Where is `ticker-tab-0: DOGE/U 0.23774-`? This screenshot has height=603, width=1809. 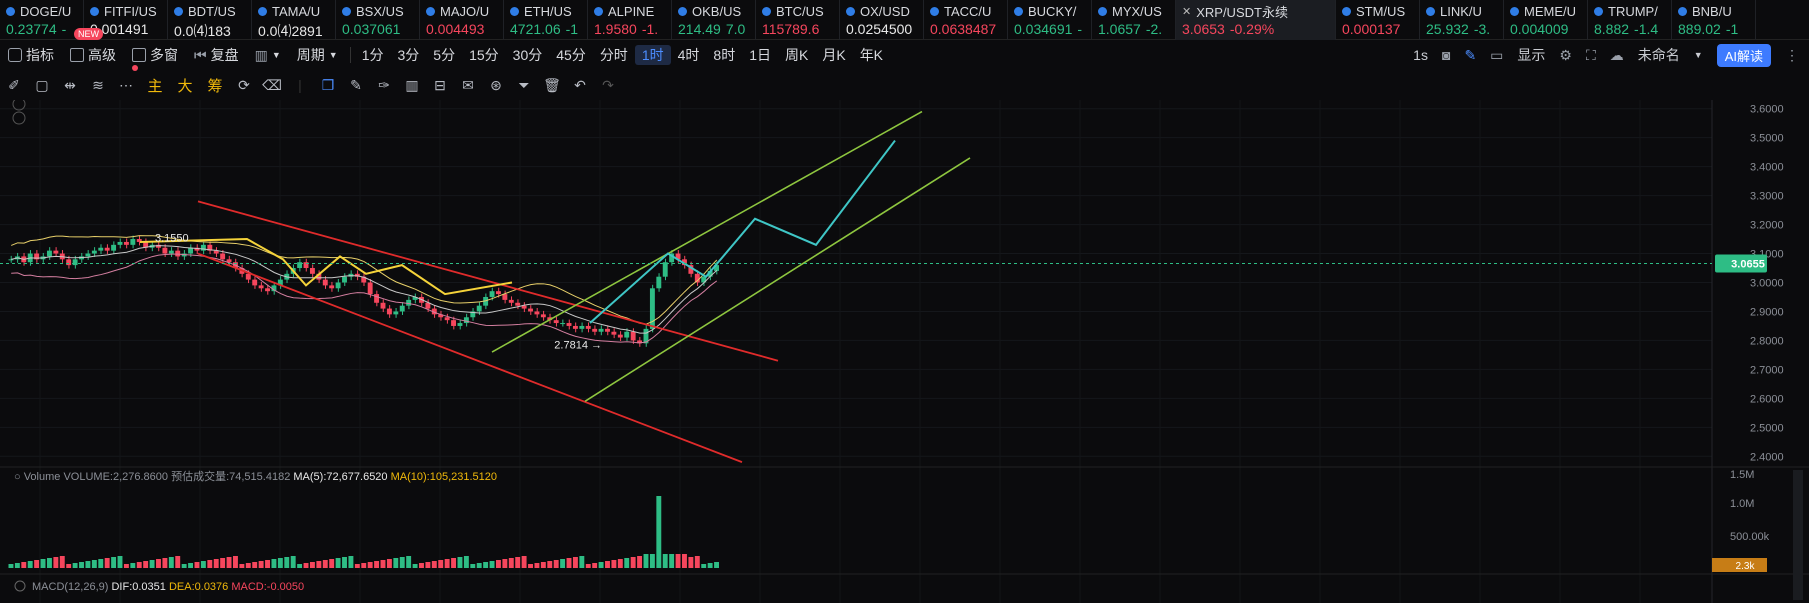
ticker-tab-0: DOGE/U 0.23774- is located at coordinates (42, 20).